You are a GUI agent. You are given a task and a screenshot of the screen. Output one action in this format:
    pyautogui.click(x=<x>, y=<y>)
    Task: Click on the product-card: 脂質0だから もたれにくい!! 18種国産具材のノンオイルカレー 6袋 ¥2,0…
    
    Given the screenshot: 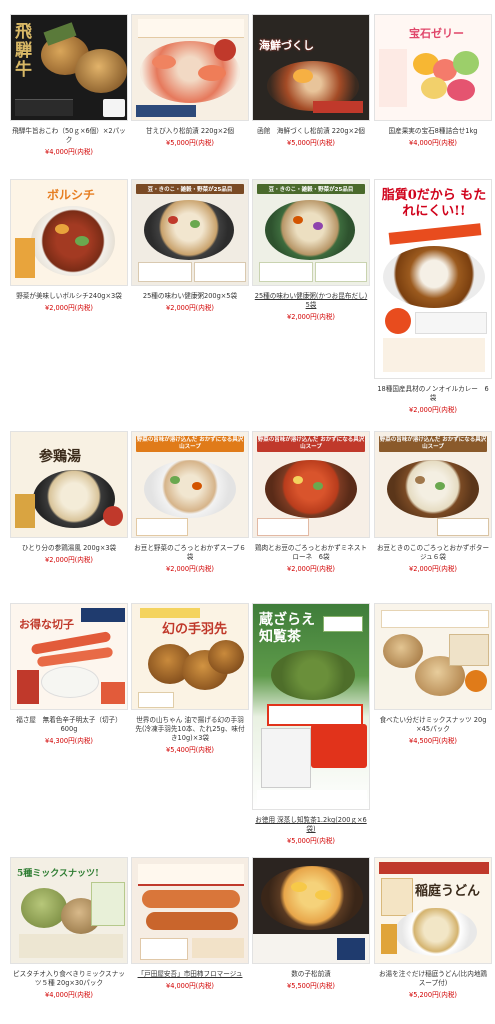 What is the action you would take?
    pyautogui.click(x=433, y=297)
    